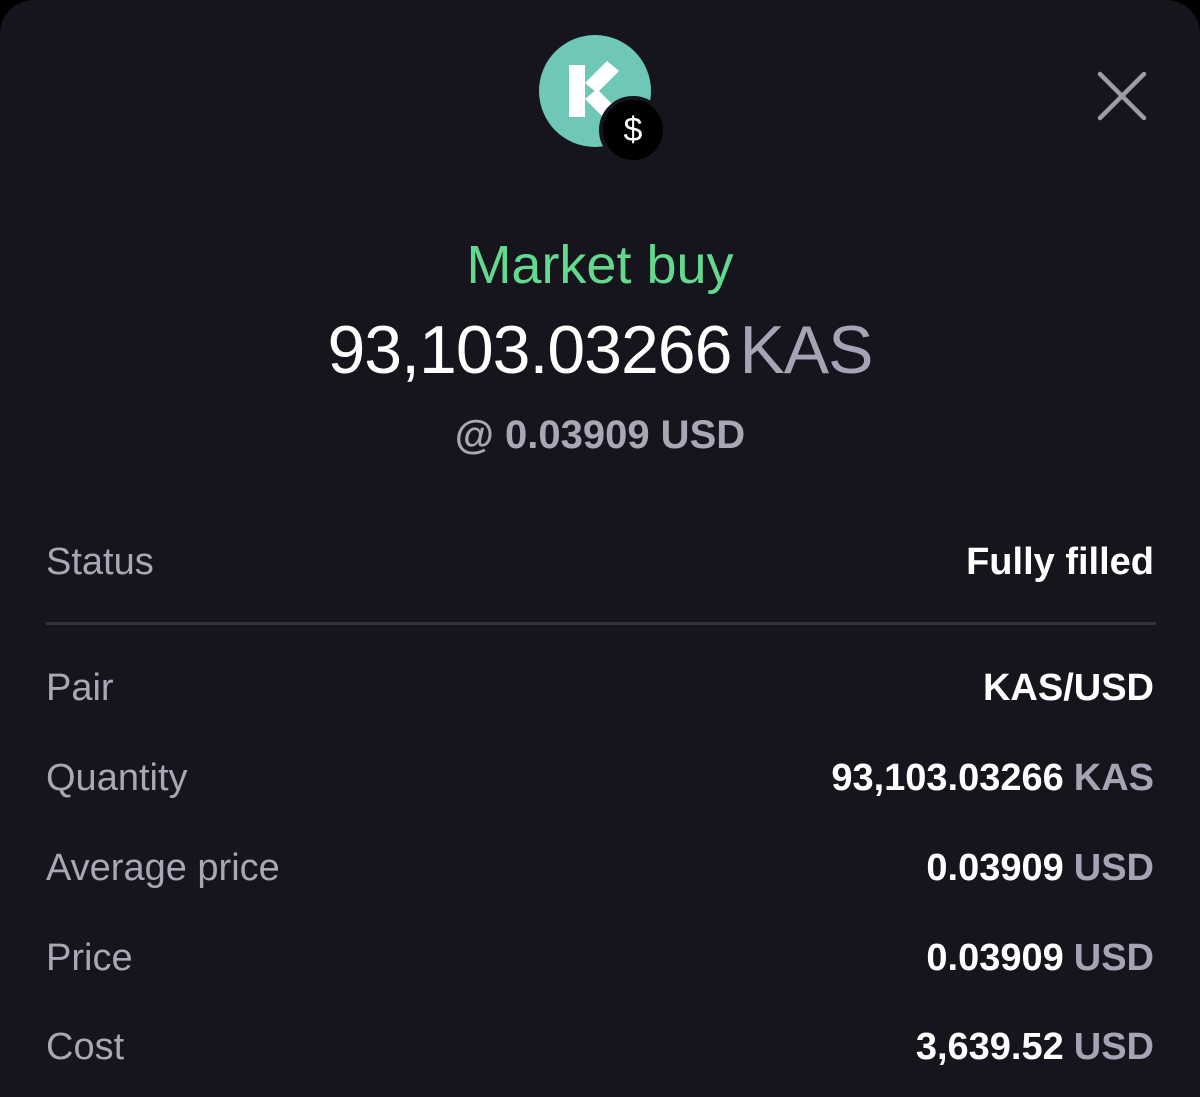 Image resolution: width=1200 pixels, height=1097 pixels. I want to click on average-price-unit: USD, so click(1113, 867).